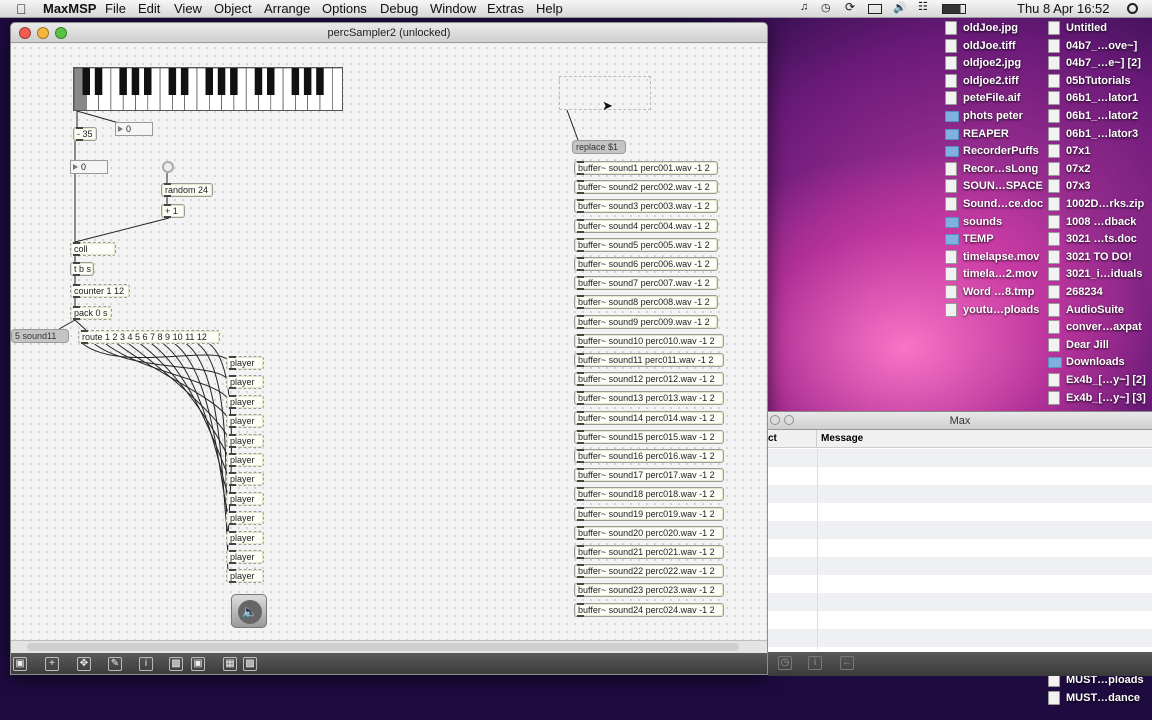 The image size is (1152, 720). I want to click on object-column-header: ct, so click(772, 439).